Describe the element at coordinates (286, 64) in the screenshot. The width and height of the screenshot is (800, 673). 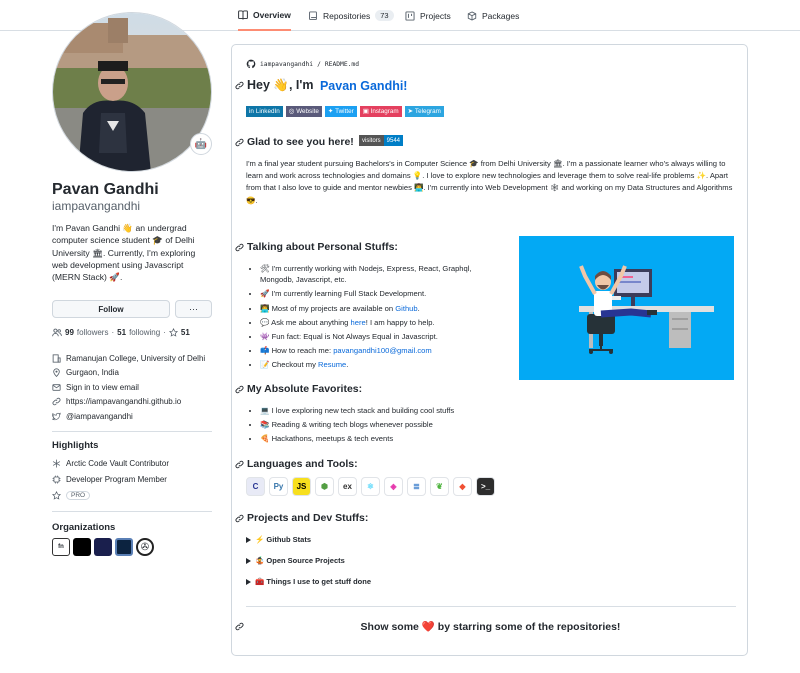
I see `readme-path-user: iampavangandhi` at that location.